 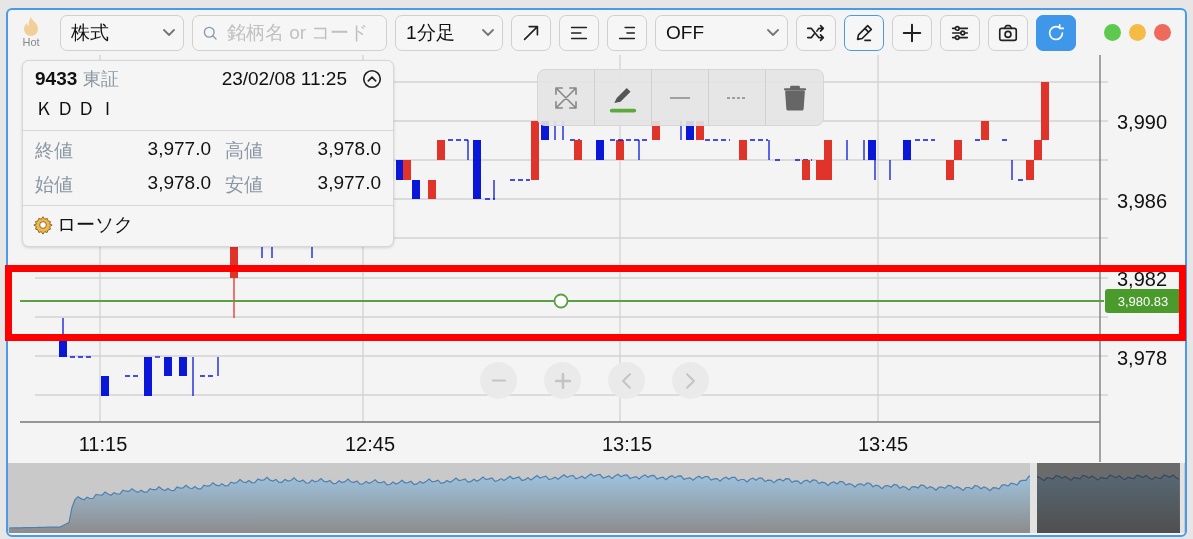 I want to click on price-tick-label: 3,978, so click(x=1142, y=357).